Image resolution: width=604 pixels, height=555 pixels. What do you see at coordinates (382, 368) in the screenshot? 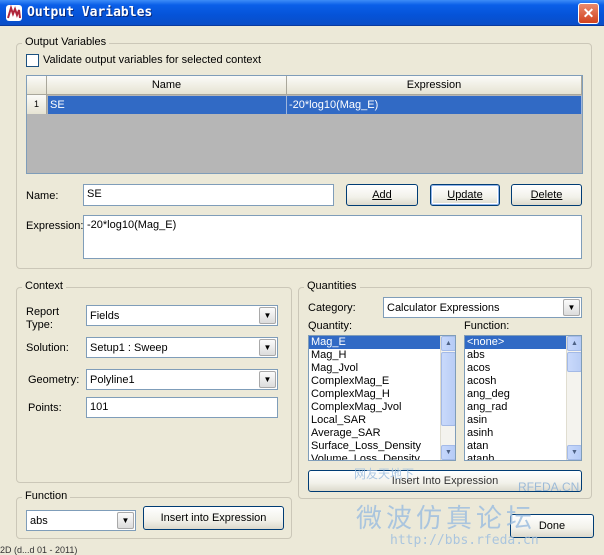
I see `quantity-list-item: Mag_Jvol` at bounding box center [382, 368].